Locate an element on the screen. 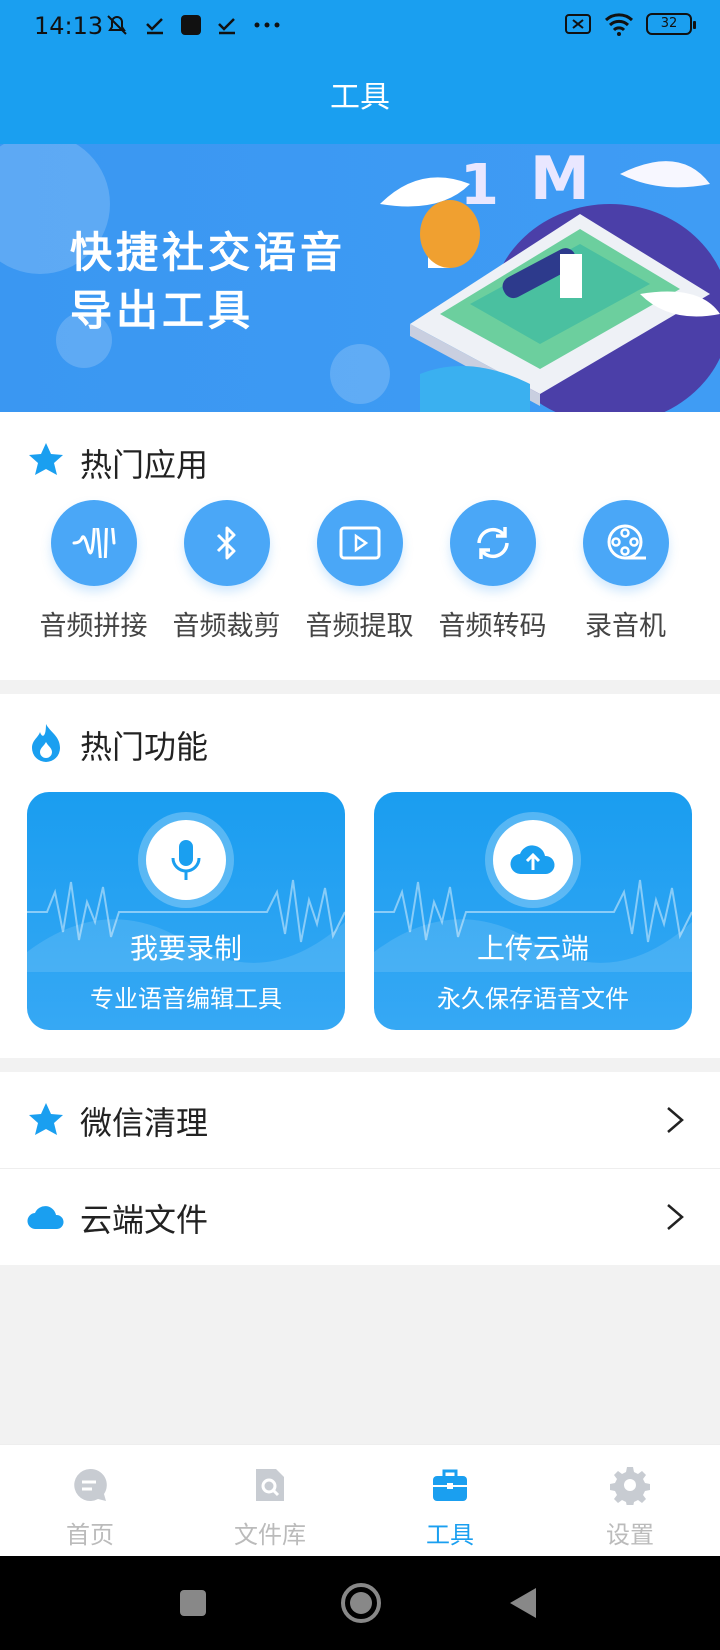 The width and height of the screenshot is (720, 1650). nav-label: 首页 is located at coordinates (90, 1535).